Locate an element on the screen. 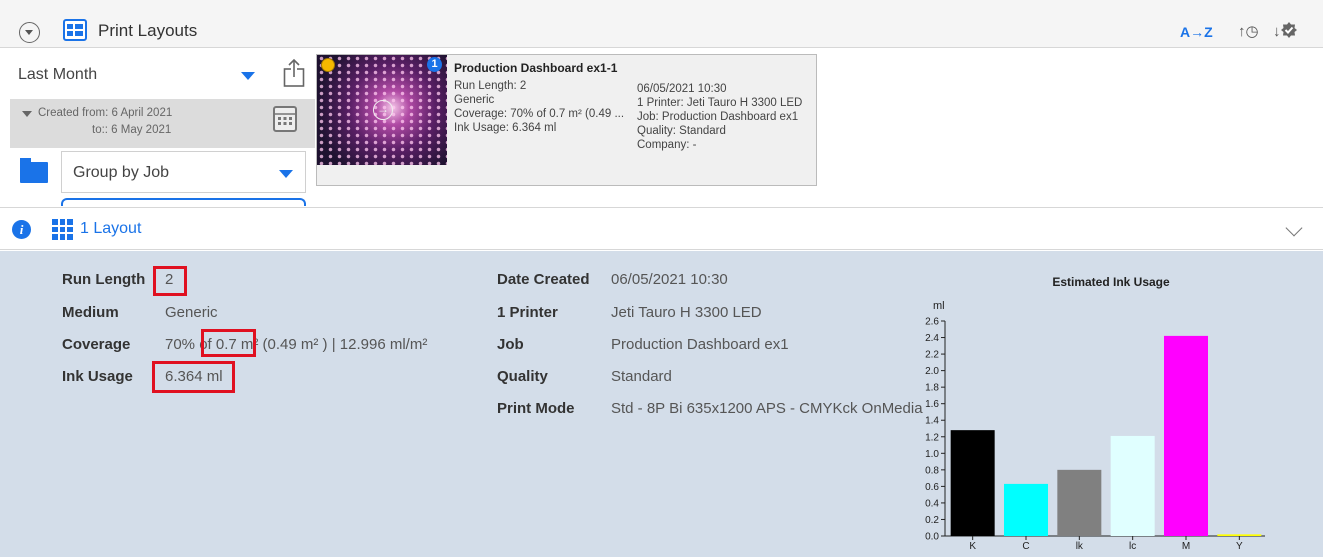 This screenshot has height=557, width=1323. group-by-select: Group by Job is located at coordinates (183, 172).